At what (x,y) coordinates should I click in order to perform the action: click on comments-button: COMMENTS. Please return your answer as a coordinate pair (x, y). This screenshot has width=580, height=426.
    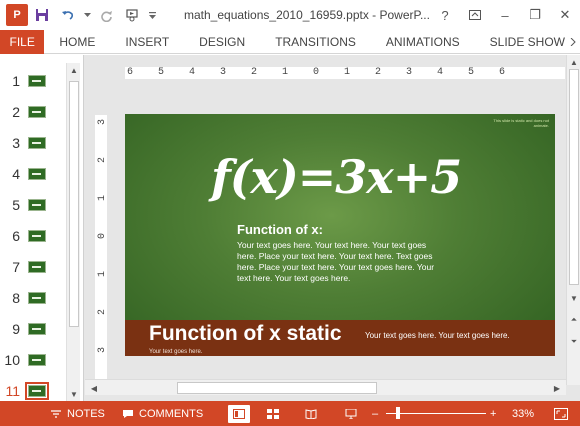
    Looking at the image, I should click on (162, 413).